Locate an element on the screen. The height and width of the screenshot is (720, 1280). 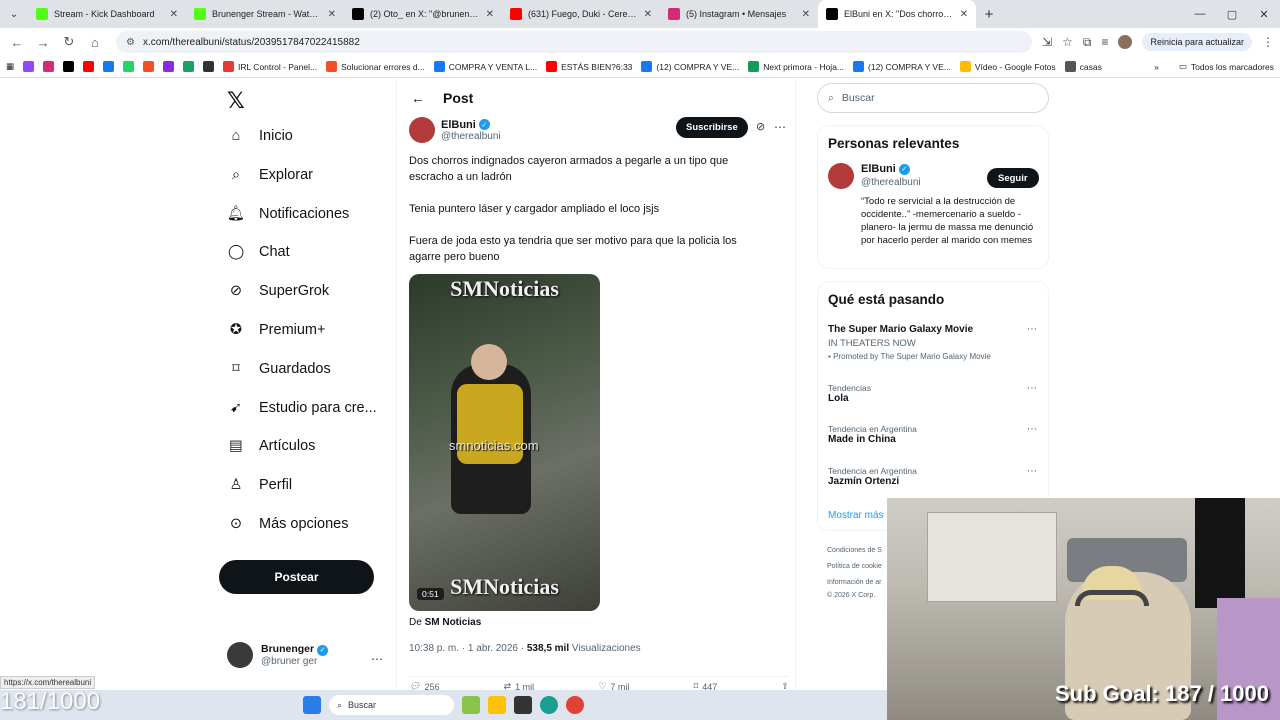
widget-icon is located at coordinates (471, 705).